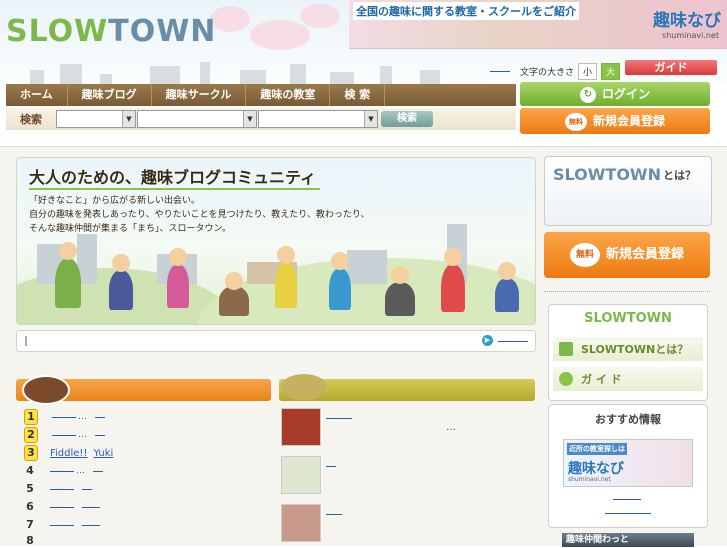  Describe the element at coordinates (566, 349) in the screenshot. I see `beginner-leaf-icon` at that location.